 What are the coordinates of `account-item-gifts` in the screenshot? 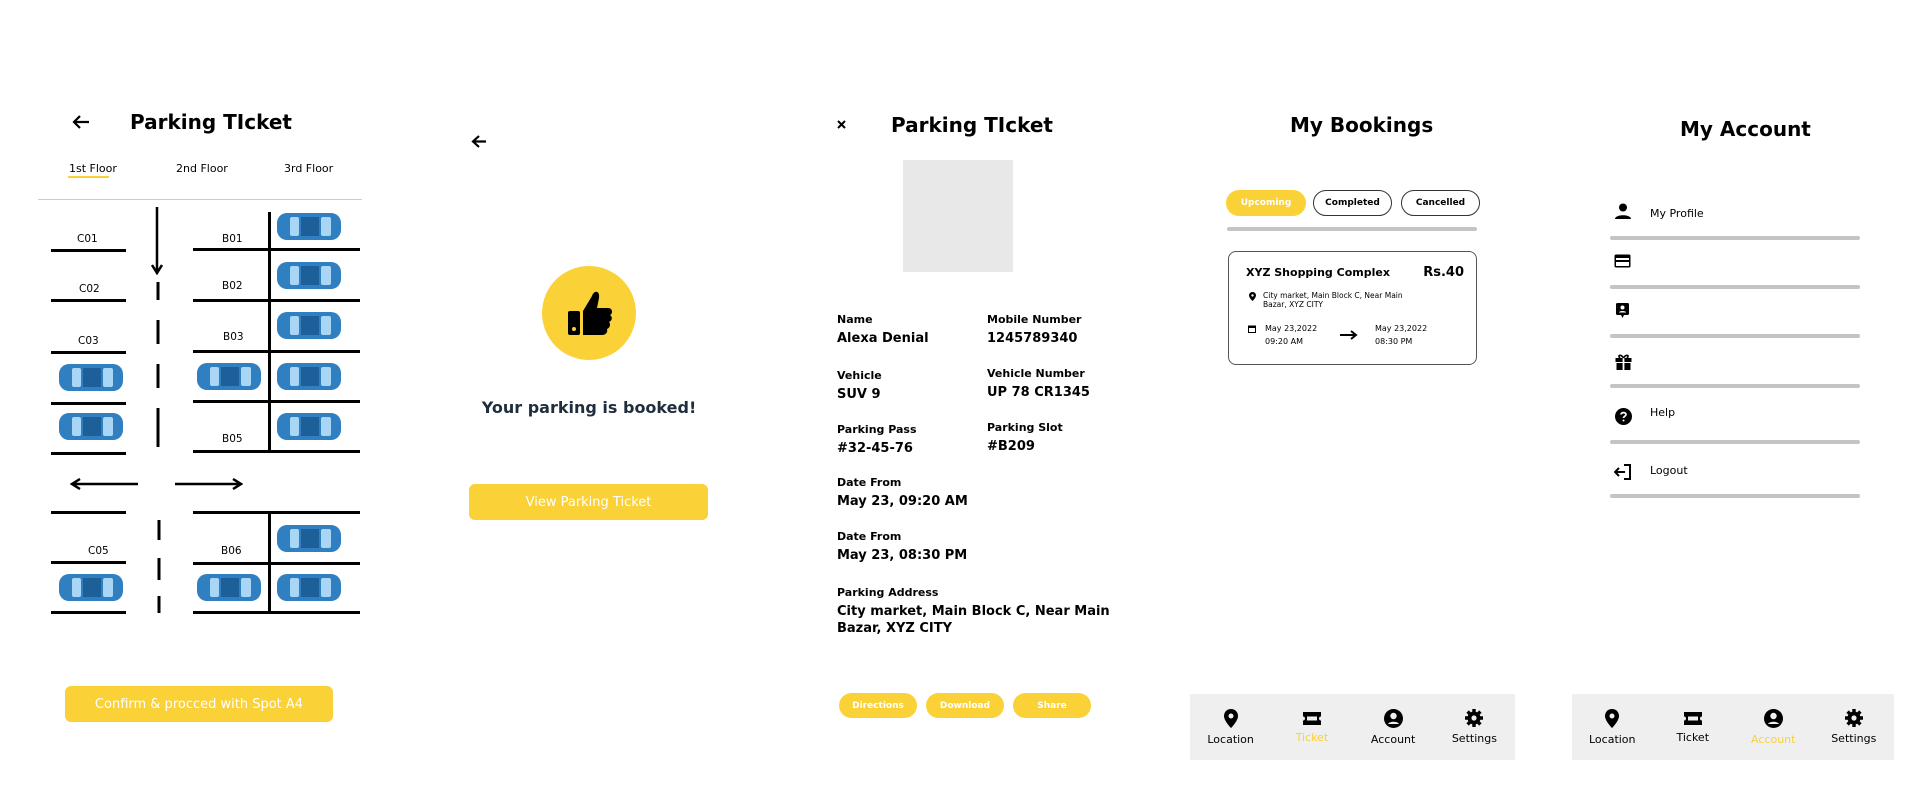 It's located at (1735, 369).